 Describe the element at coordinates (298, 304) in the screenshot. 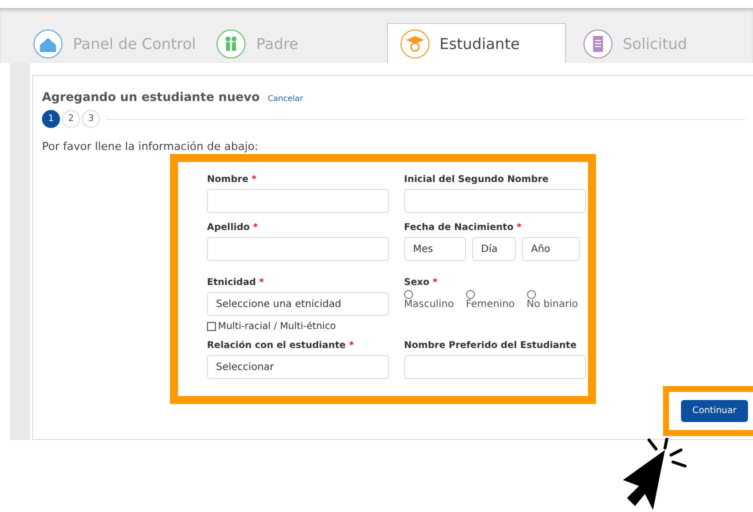

I see `select-field: Seleccione una etnicidad` at that location.